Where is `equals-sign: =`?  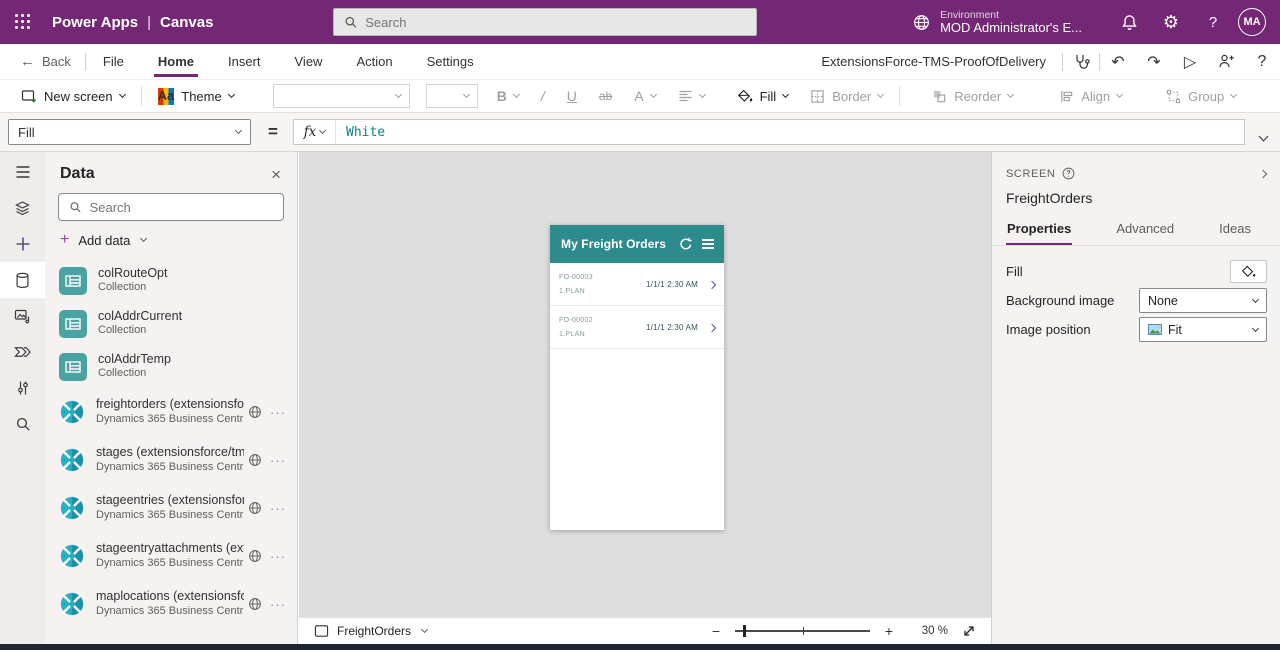
equals-sign: = is located at coordinates (273, 131).